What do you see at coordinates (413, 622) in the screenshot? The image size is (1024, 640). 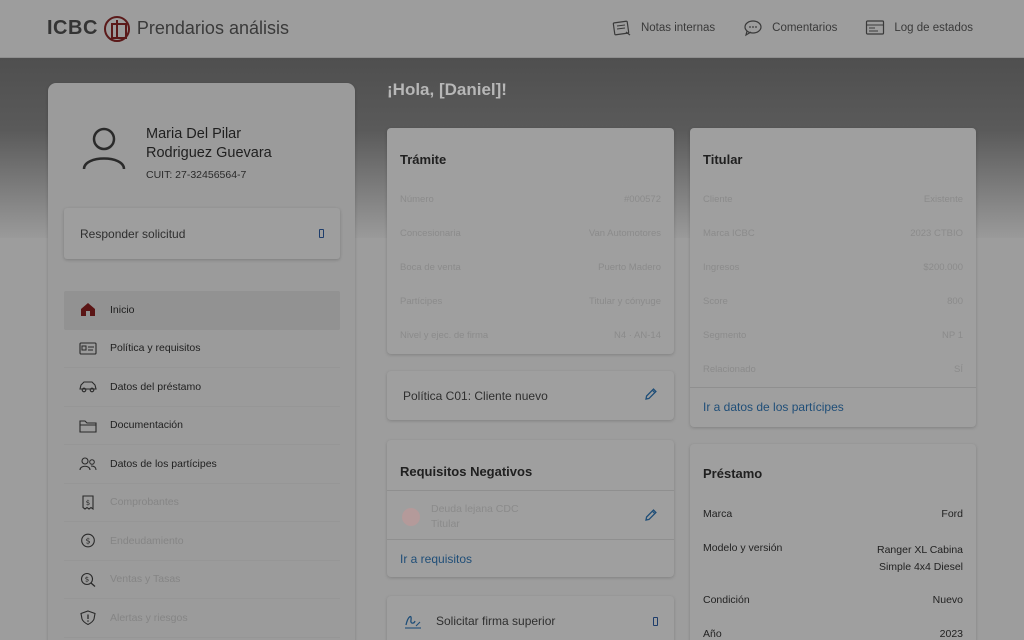 I see `signature-icon` at bounding box center [413, 622].